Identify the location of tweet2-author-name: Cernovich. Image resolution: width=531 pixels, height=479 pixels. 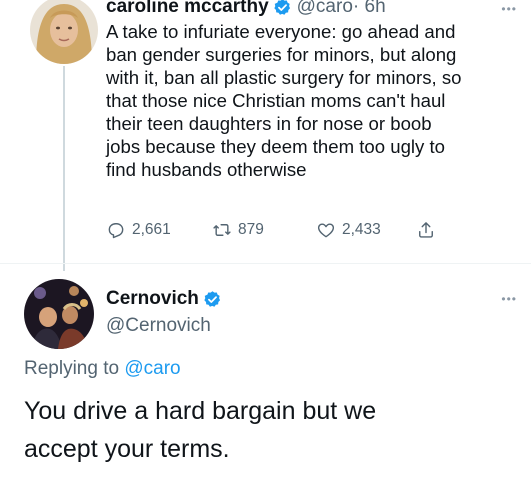
(152, 299).